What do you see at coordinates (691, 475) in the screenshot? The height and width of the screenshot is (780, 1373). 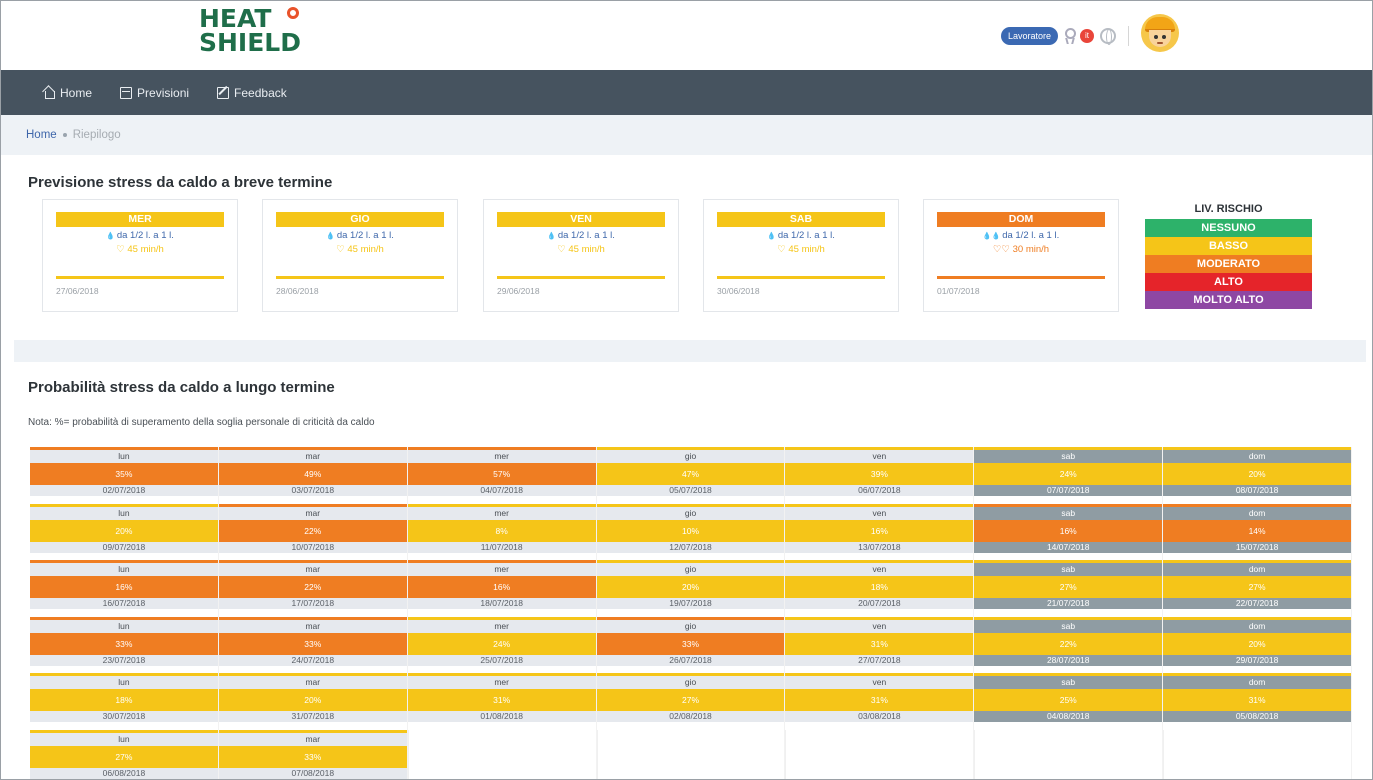 I see `day-cell: gio 47% 05/07/2018` at bounding box center [691, 475].